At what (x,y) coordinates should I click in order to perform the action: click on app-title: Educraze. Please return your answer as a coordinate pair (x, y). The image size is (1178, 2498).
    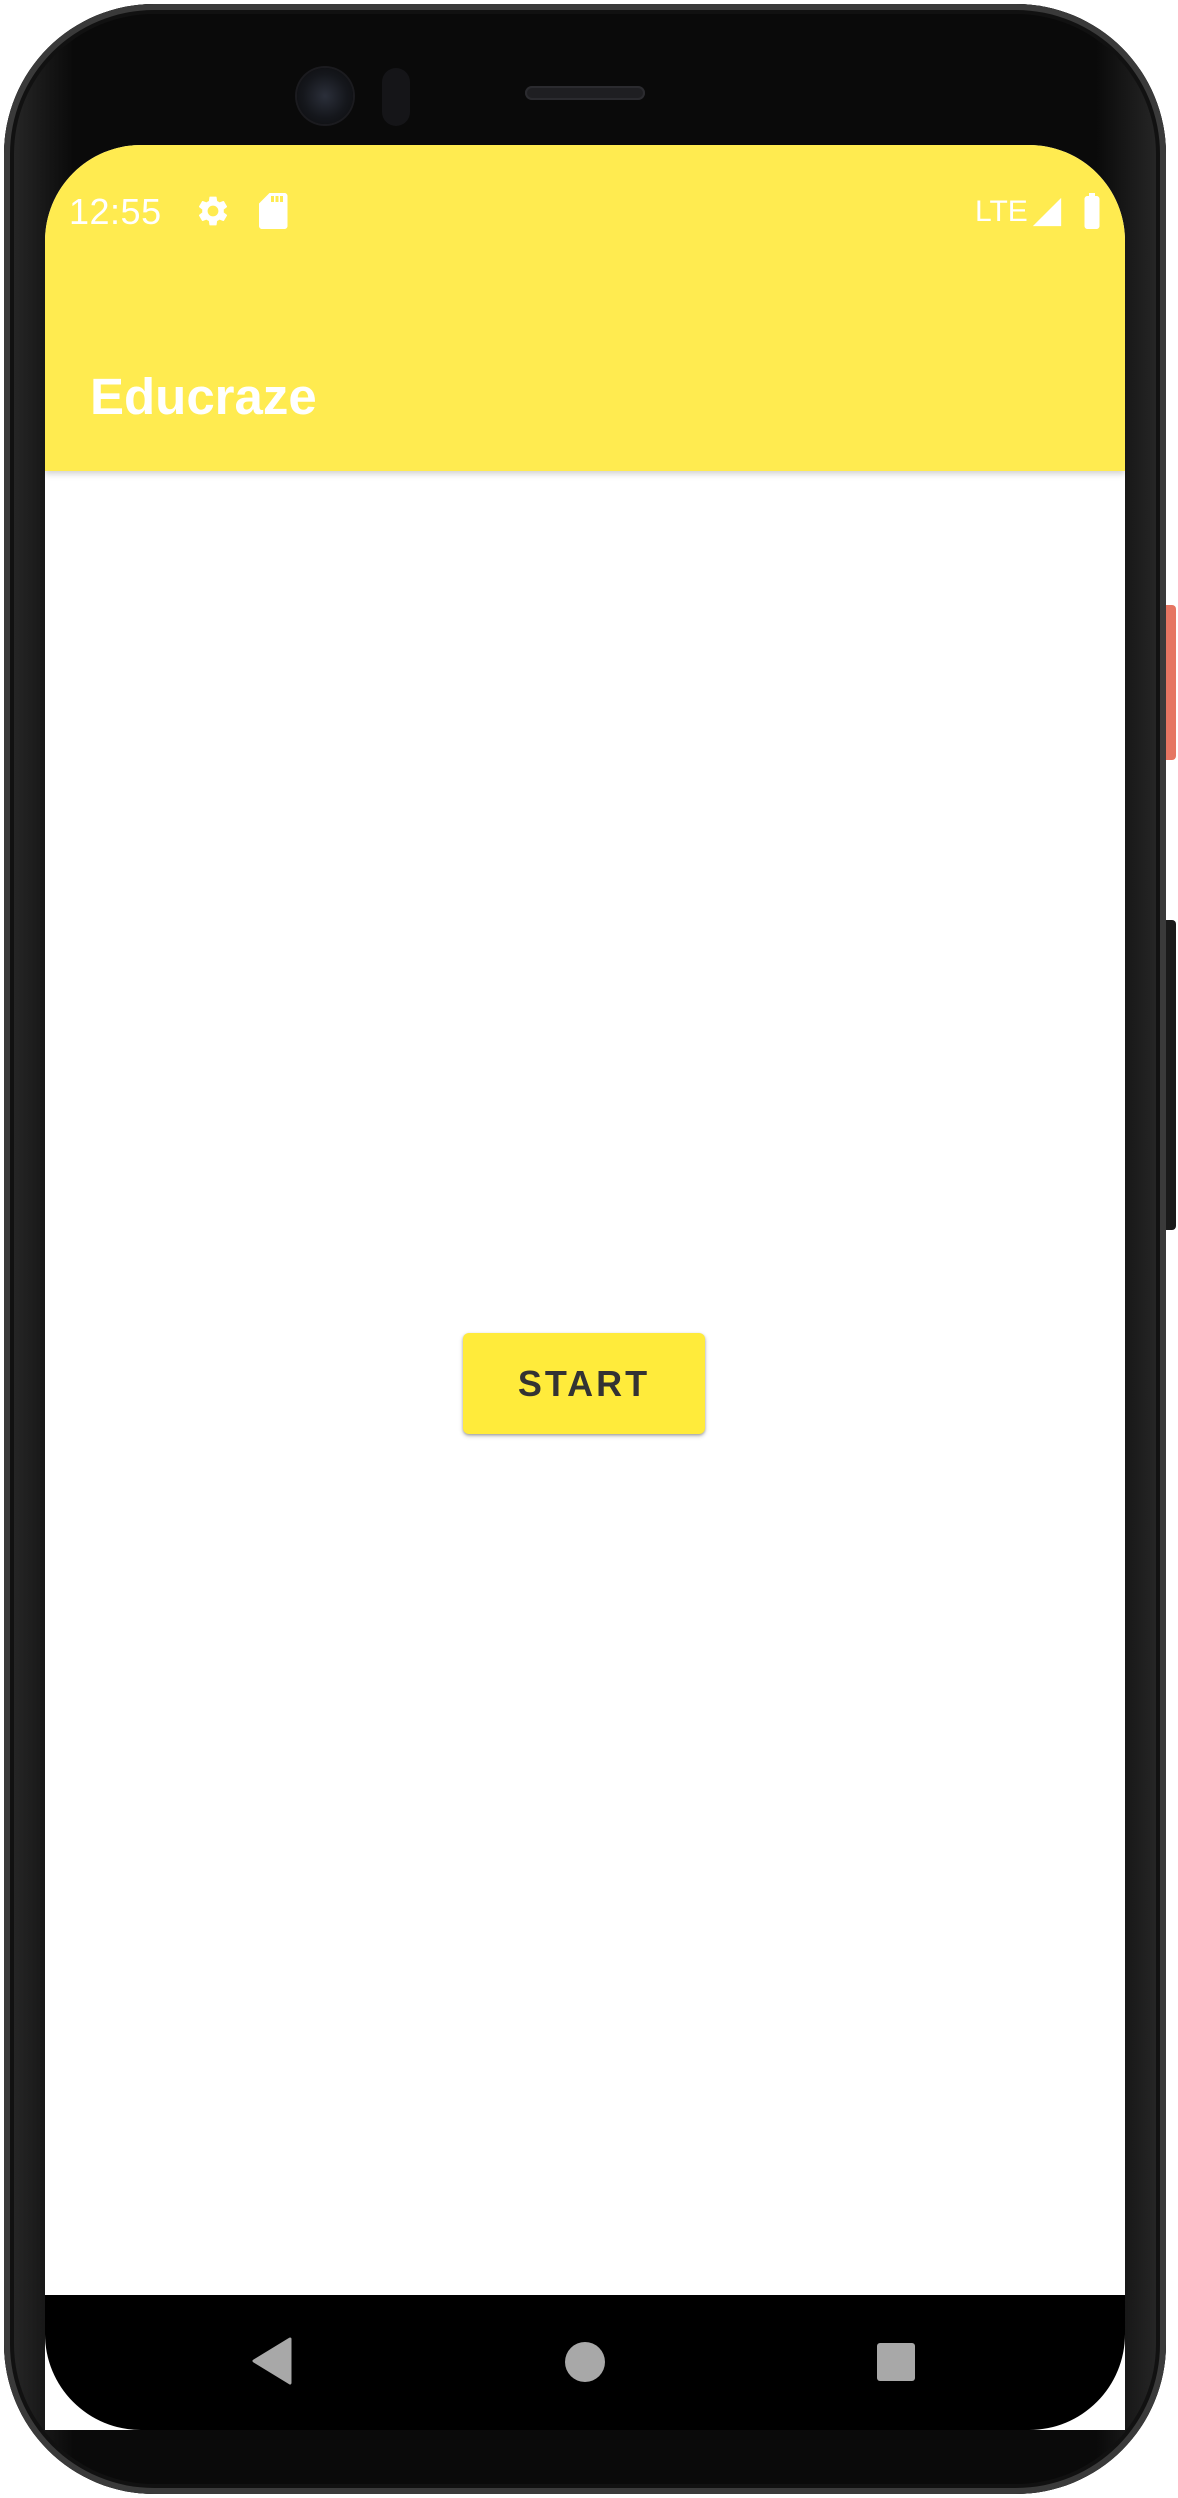
    Looking at the image, I should click on (203, 396).